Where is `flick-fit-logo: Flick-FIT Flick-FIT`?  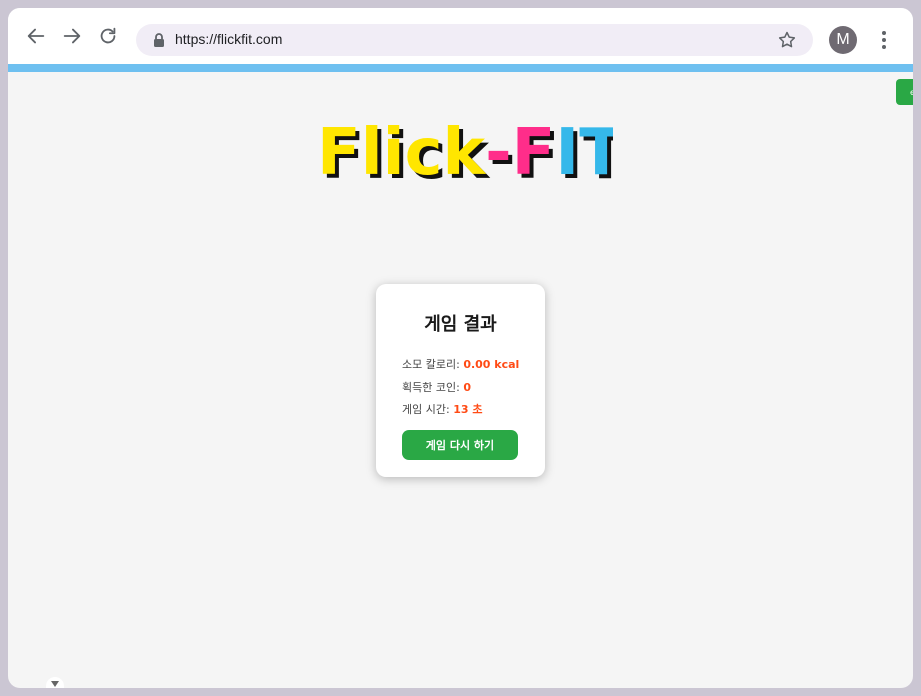
flick-fit-logo: Flick-FIT Flick-FIT is located at coordinates (465, 154).